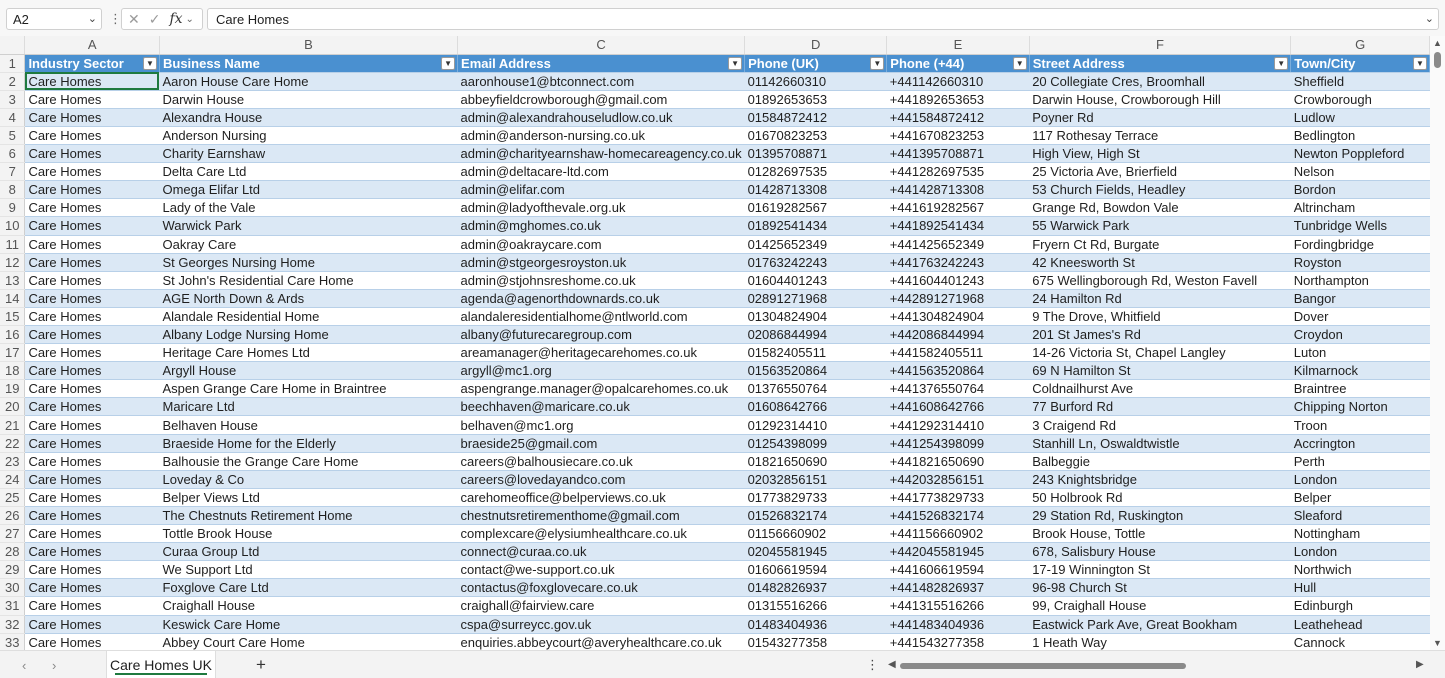 The width and height of the screenshot is (1445, 678). Describe the element at coordinates (815, 425) in the screenshot. I see `grid-cell: 01292314410` at that location.